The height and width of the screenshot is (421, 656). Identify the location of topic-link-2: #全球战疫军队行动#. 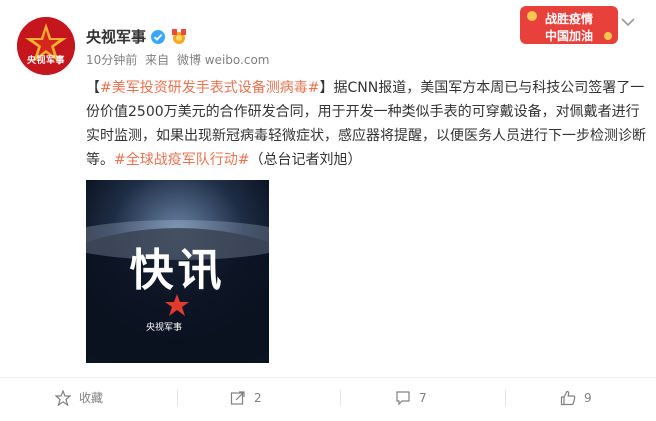
(181, 160).